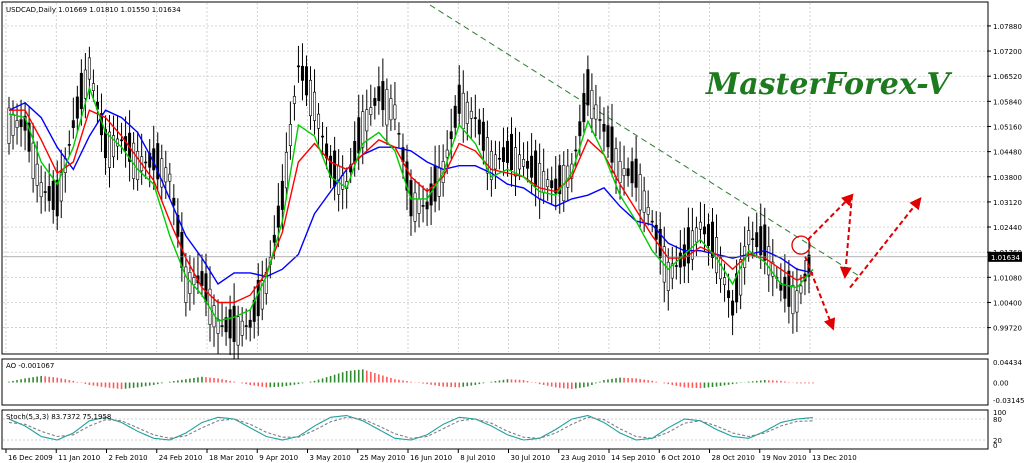 This screenshot has width=1024, height=463. Describe the element at coordinates (1007, 77) in the screenshot. I see `y-tick-label: 1.06520` at that location.